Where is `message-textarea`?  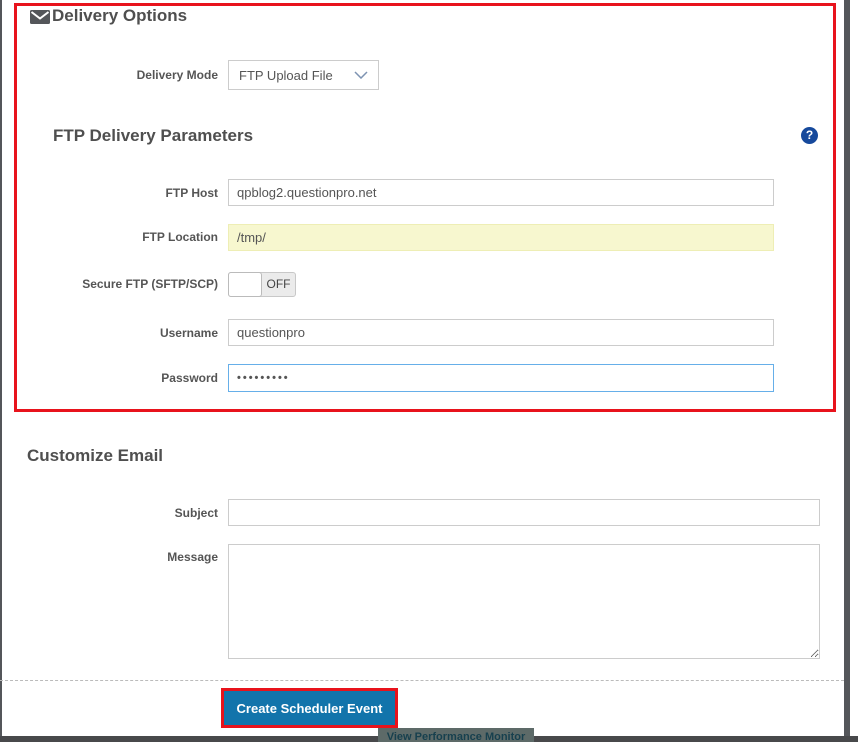
message-textarea is located at coordinates (524, 601).